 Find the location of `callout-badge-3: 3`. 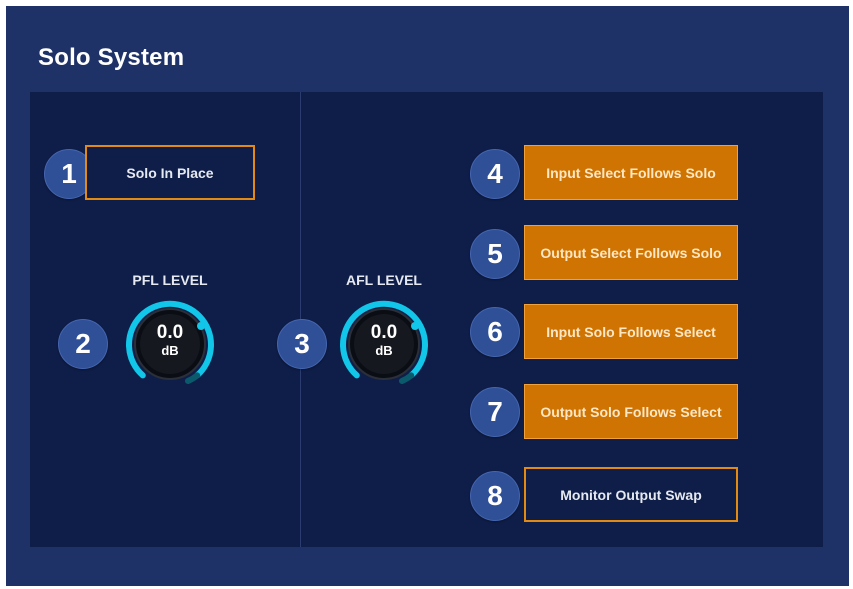

callout-badge-3: 3 is located at coordinates (302, 344).